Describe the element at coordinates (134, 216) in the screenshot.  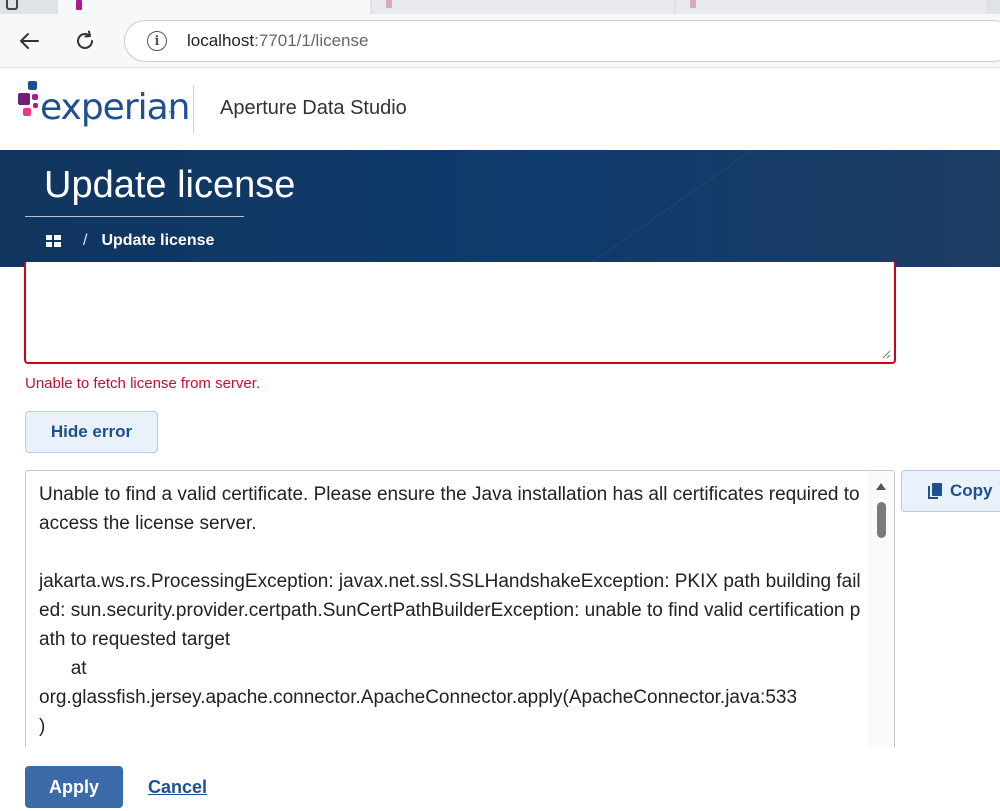
I see `title-underline` at that location.